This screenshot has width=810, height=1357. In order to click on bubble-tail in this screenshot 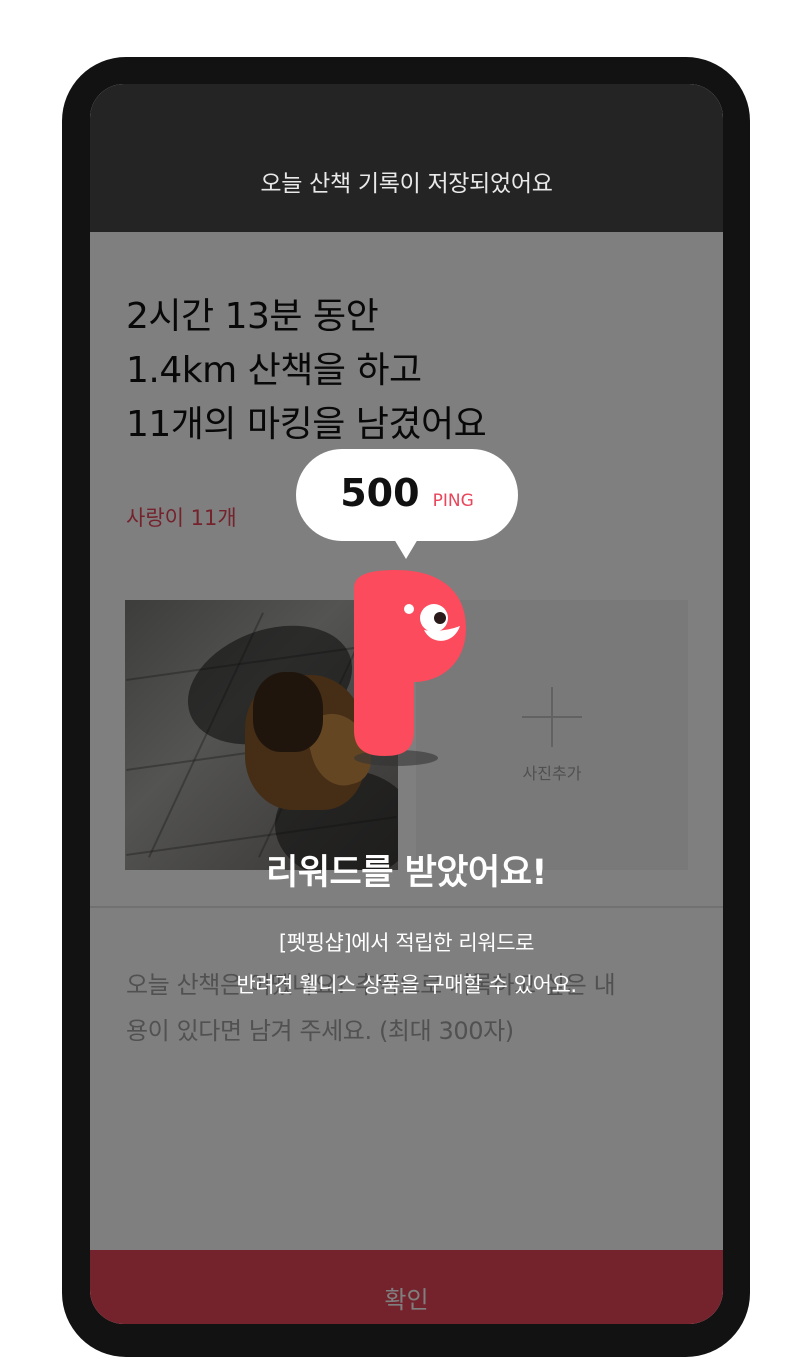, I will do `click(406, 549)`.